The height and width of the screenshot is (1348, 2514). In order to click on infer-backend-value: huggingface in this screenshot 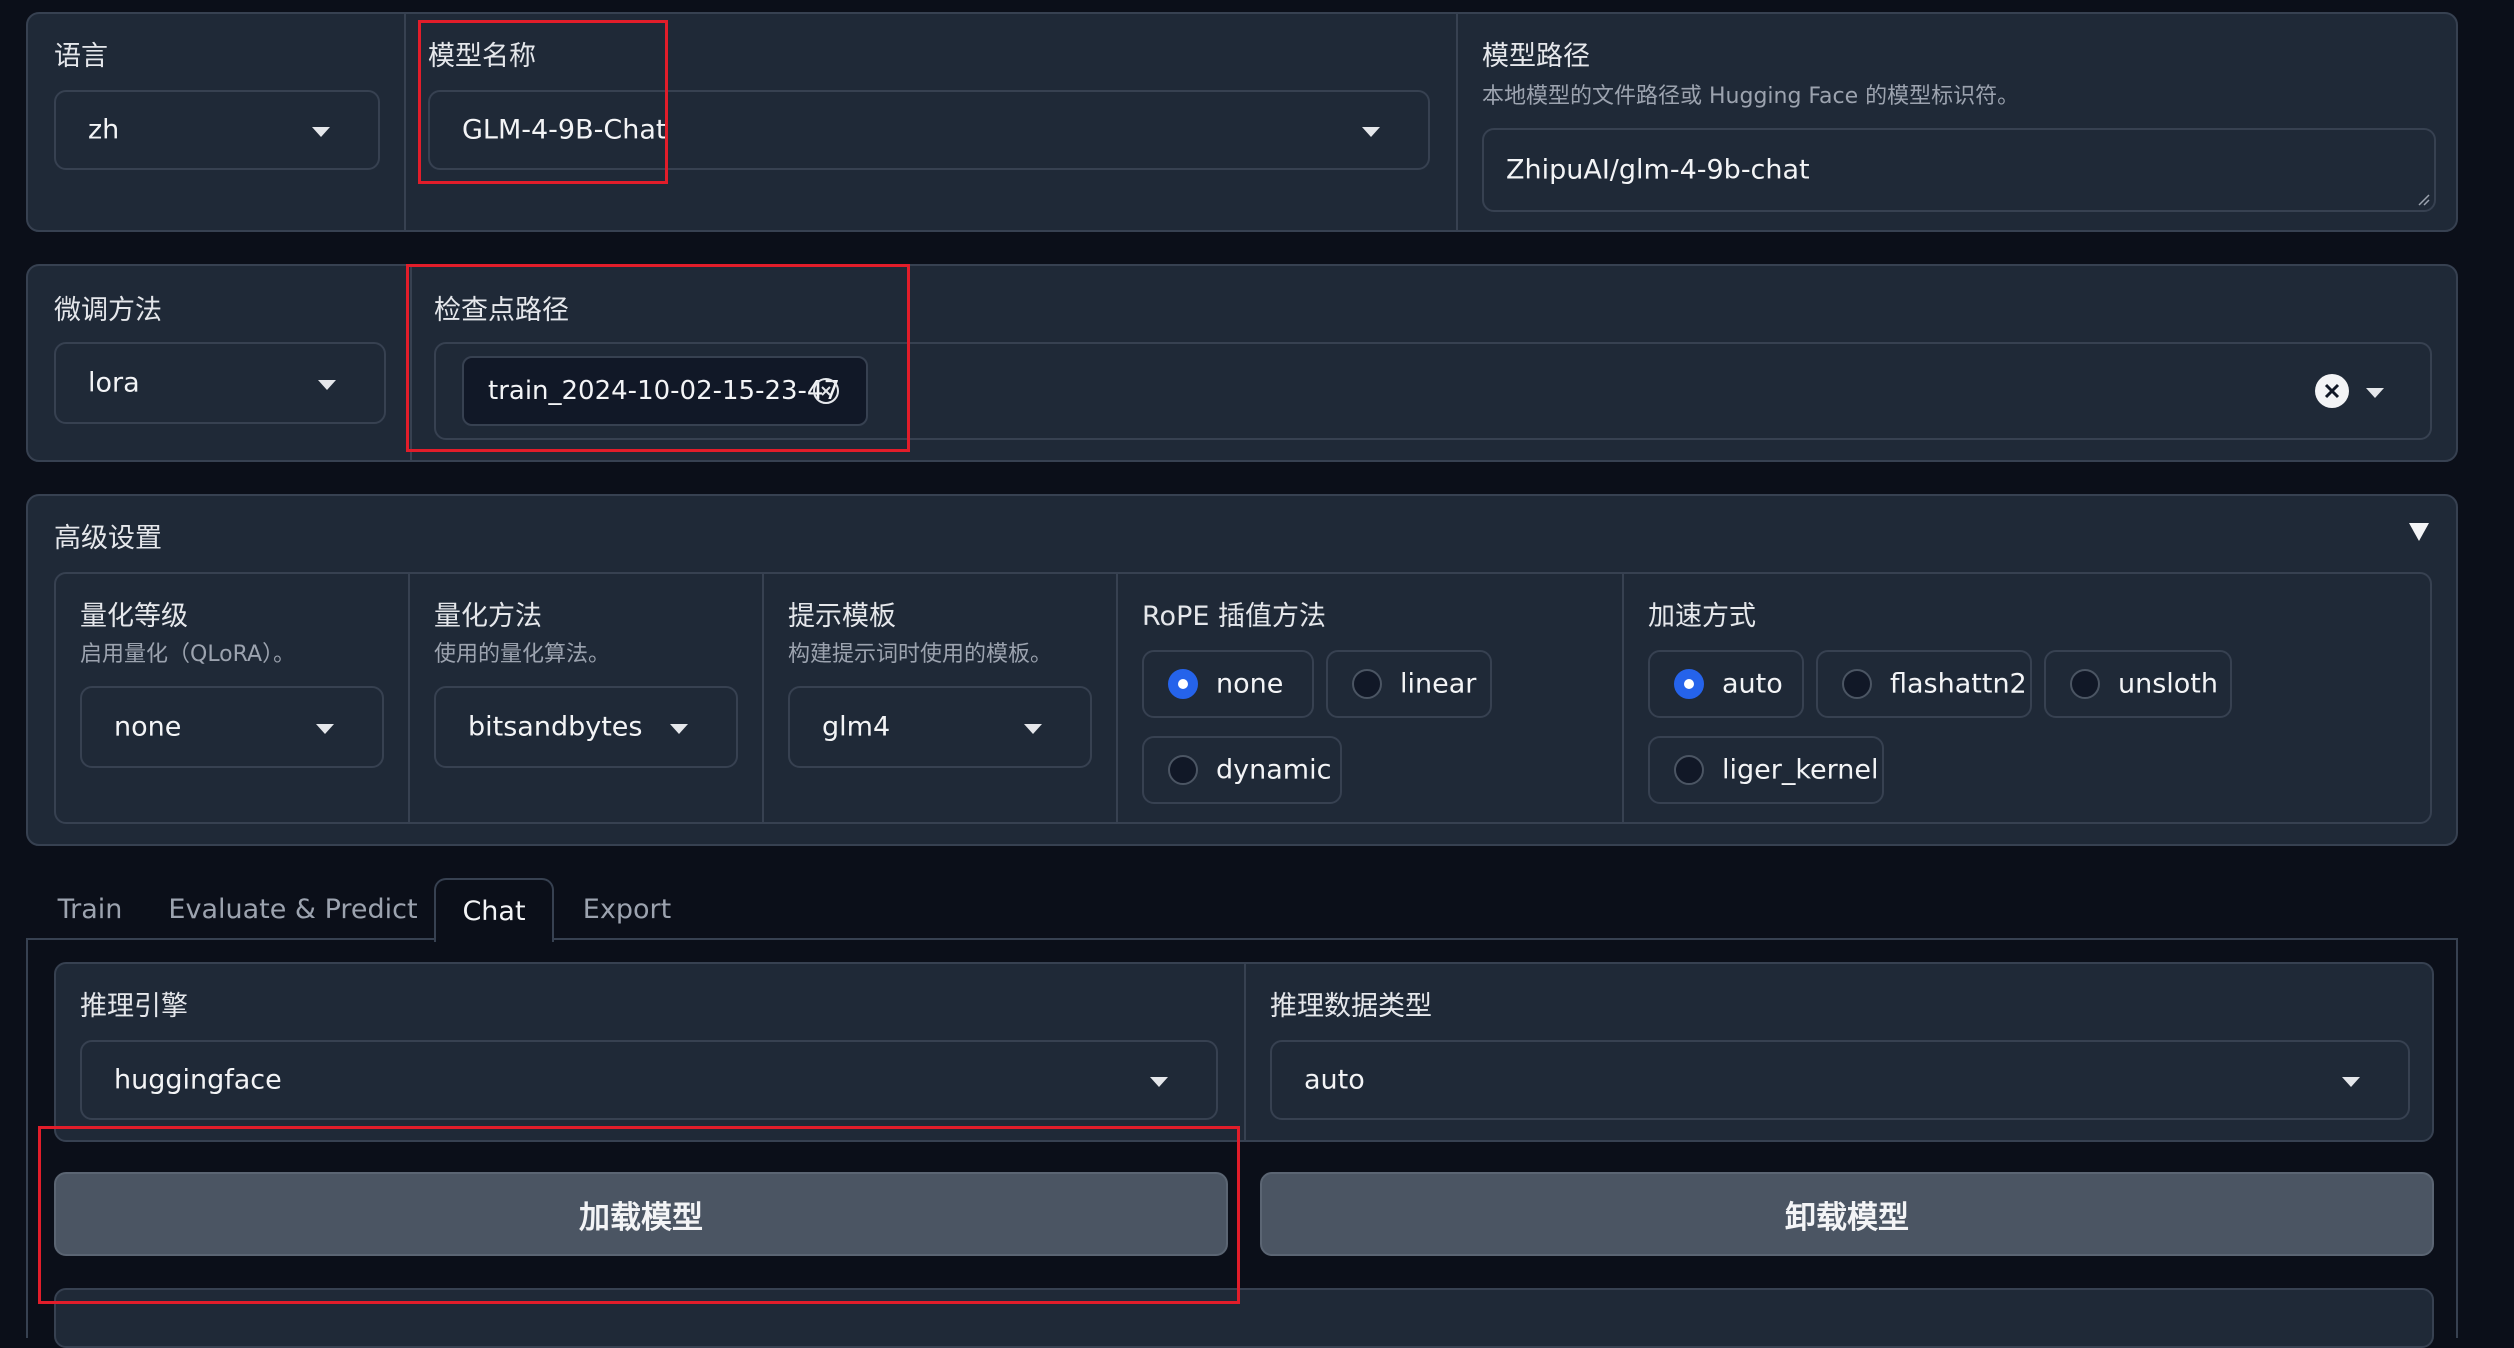, I will do `click(198, 1080)`.